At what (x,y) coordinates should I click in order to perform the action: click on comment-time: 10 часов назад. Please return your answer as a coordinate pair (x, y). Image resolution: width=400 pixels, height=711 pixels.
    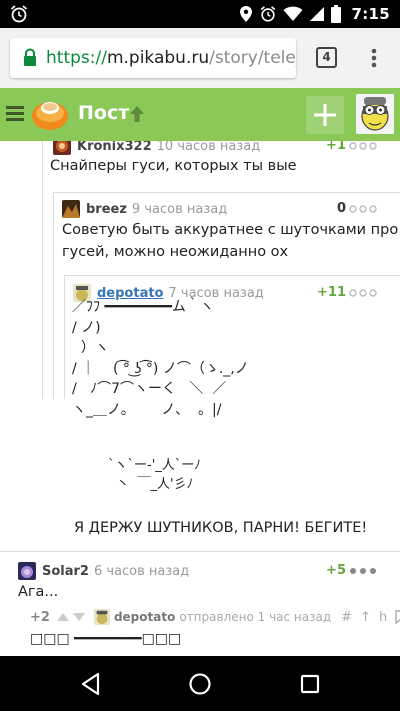
    Looking at the image, I should click on (208, 147).